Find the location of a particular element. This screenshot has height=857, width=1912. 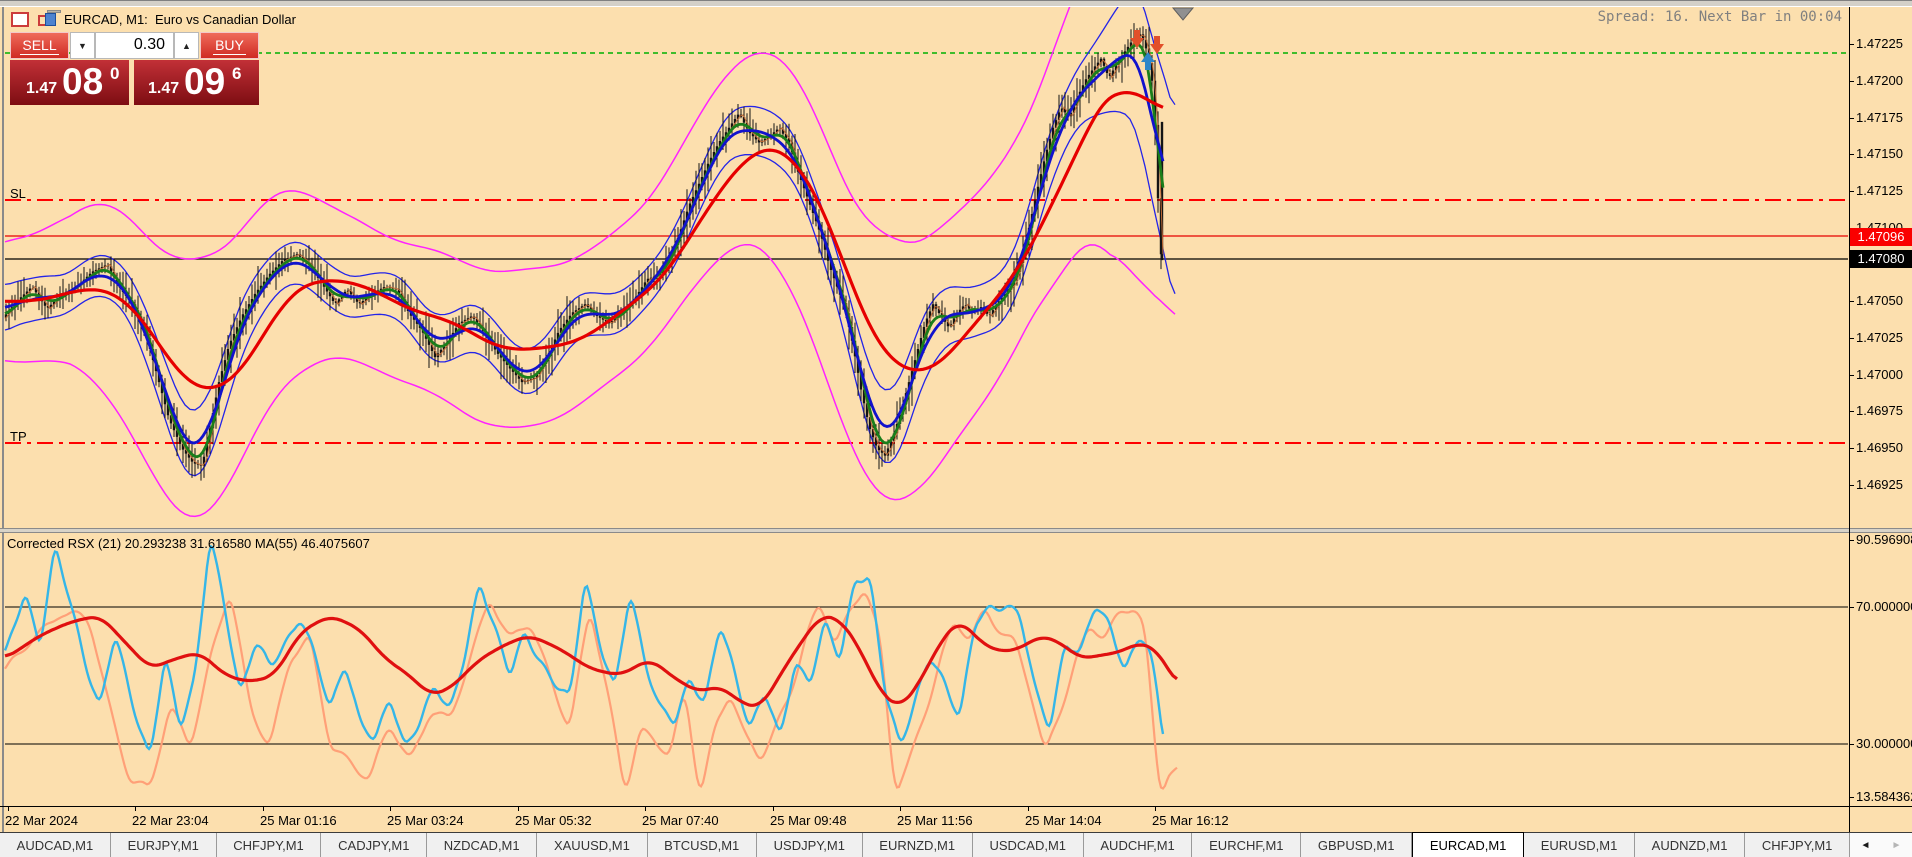

sell-button: SELL is located at coordinates (39, 45).